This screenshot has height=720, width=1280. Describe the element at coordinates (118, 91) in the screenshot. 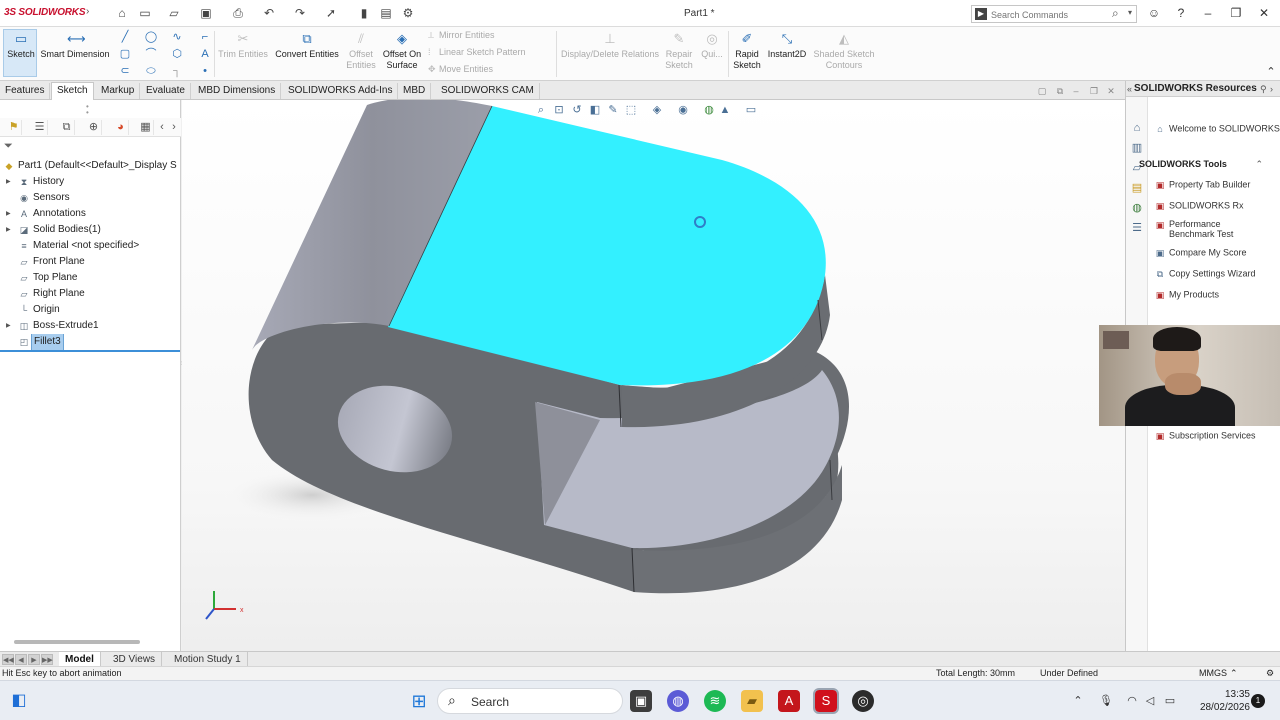

I see `tab-markup: Markup` at that location.